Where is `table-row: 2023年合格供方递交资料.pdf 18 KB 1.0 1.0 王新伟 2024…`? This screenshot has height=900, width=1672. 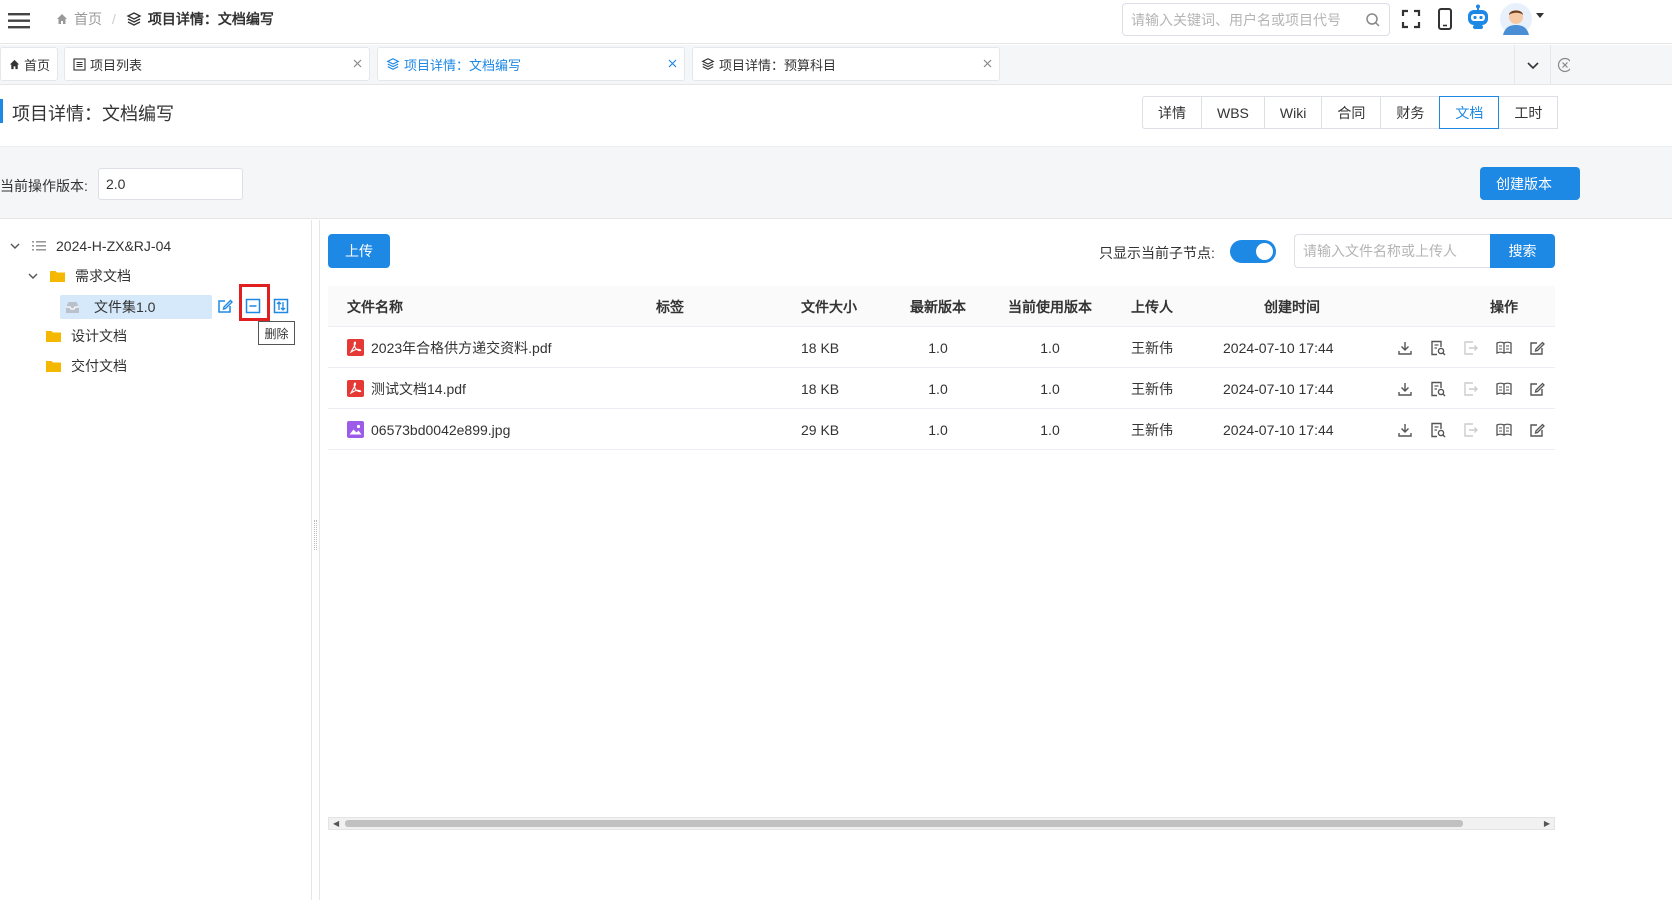
table-row: 2023年合格供方递交资料.pdf 18 KB 1.0 1.0 王新伟 2024… is located at coordinates (941, 347).